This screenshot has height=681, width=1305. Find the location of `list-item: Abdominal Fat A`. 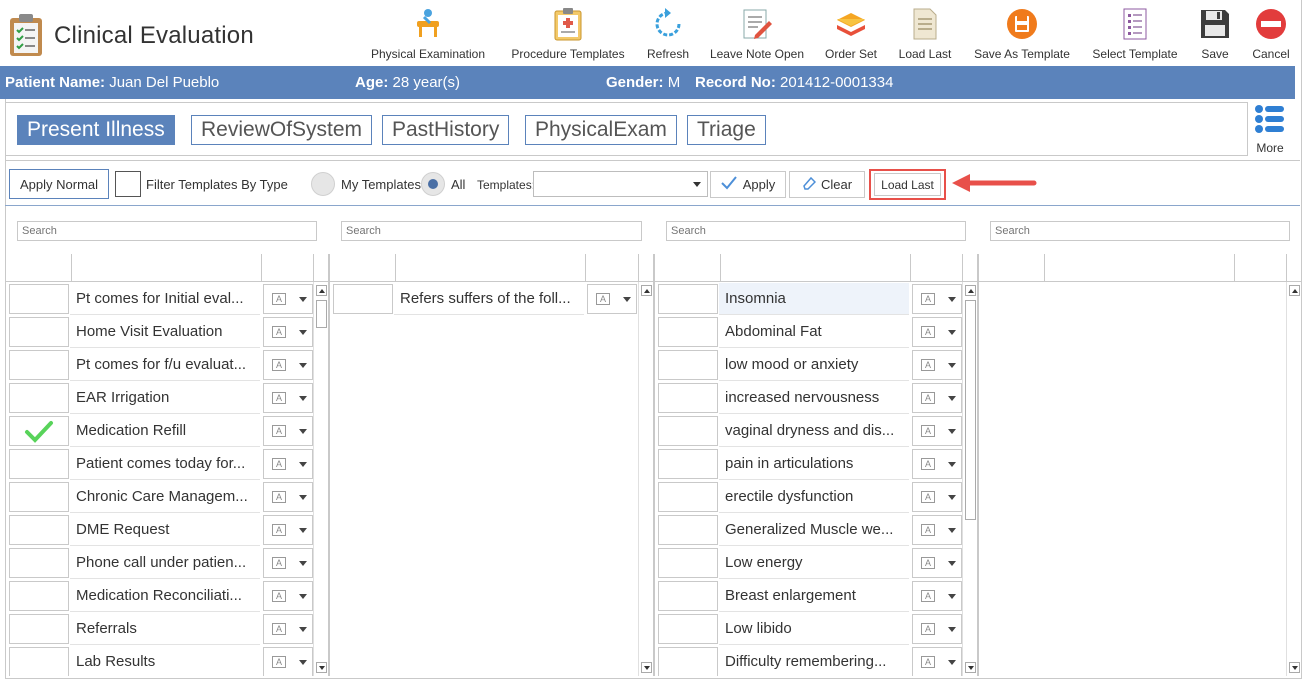

list-item: Abdominal Fat A is located at coordinates (808, 331).